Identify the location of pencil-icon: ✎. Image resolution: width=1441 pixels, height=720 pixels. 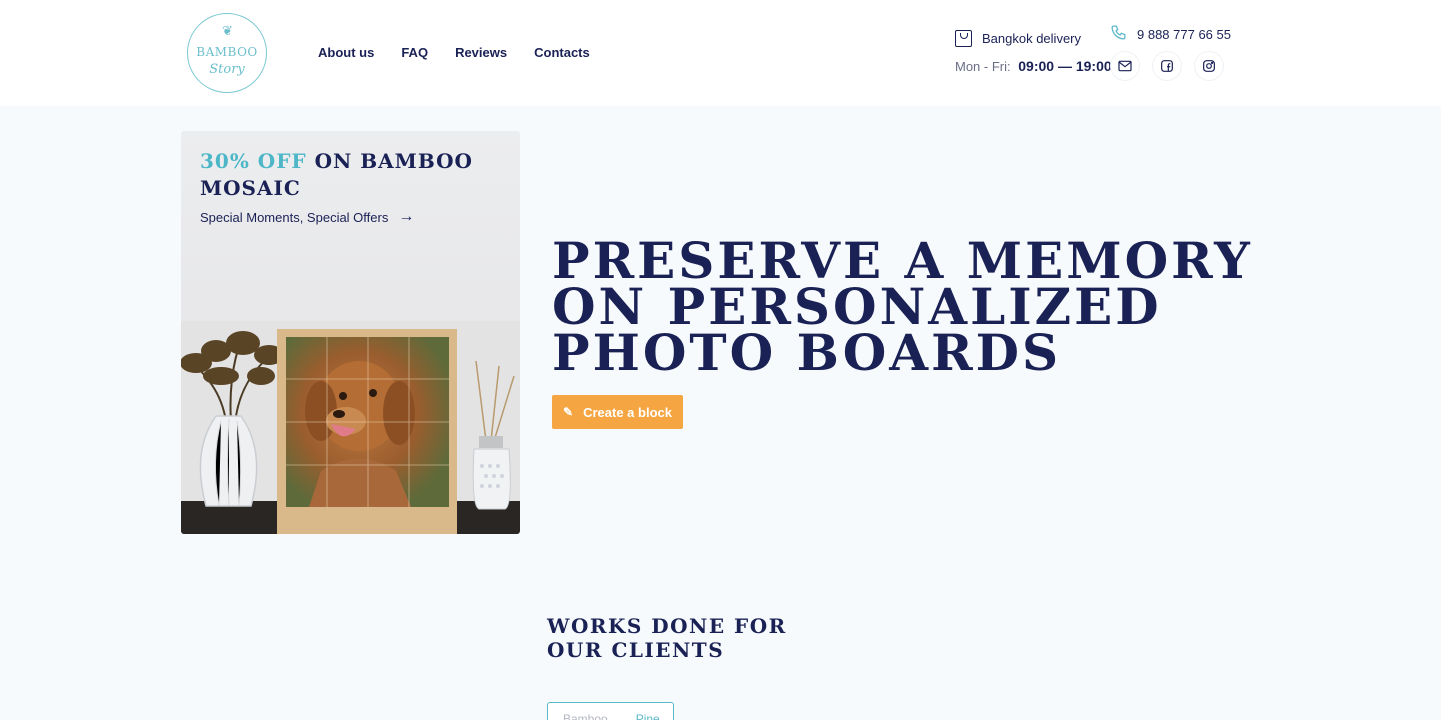
(568, 412).